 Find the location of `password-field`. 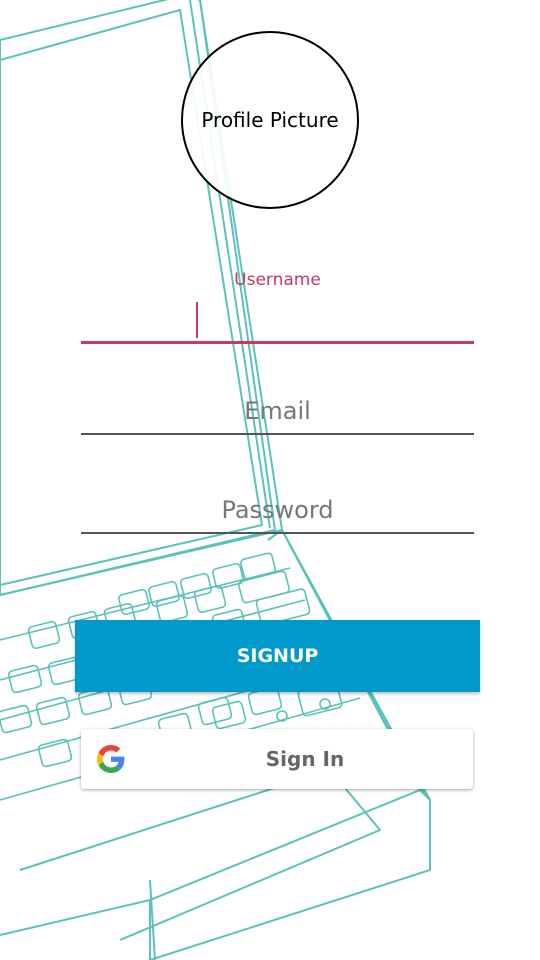

password-field is located at coordinates (277, 511).